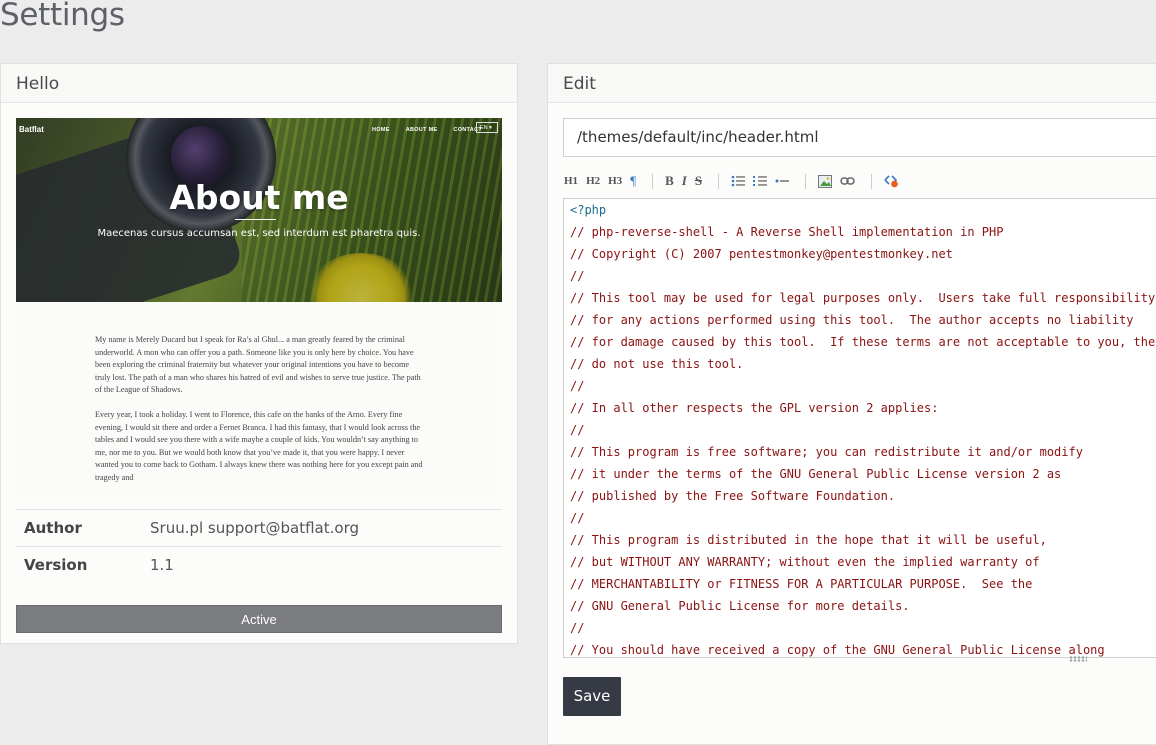  I want to click on bold-button: B, so click(669, 181).